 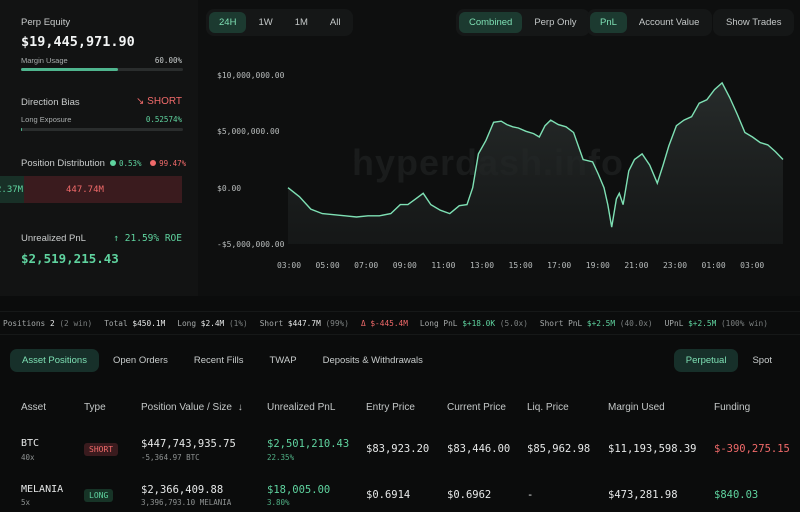 What do you see at coordinates (601, 323) in the screenshot?
I see `stat-short-pnl-value: $+2.5M` at bounding box center [601, 323].